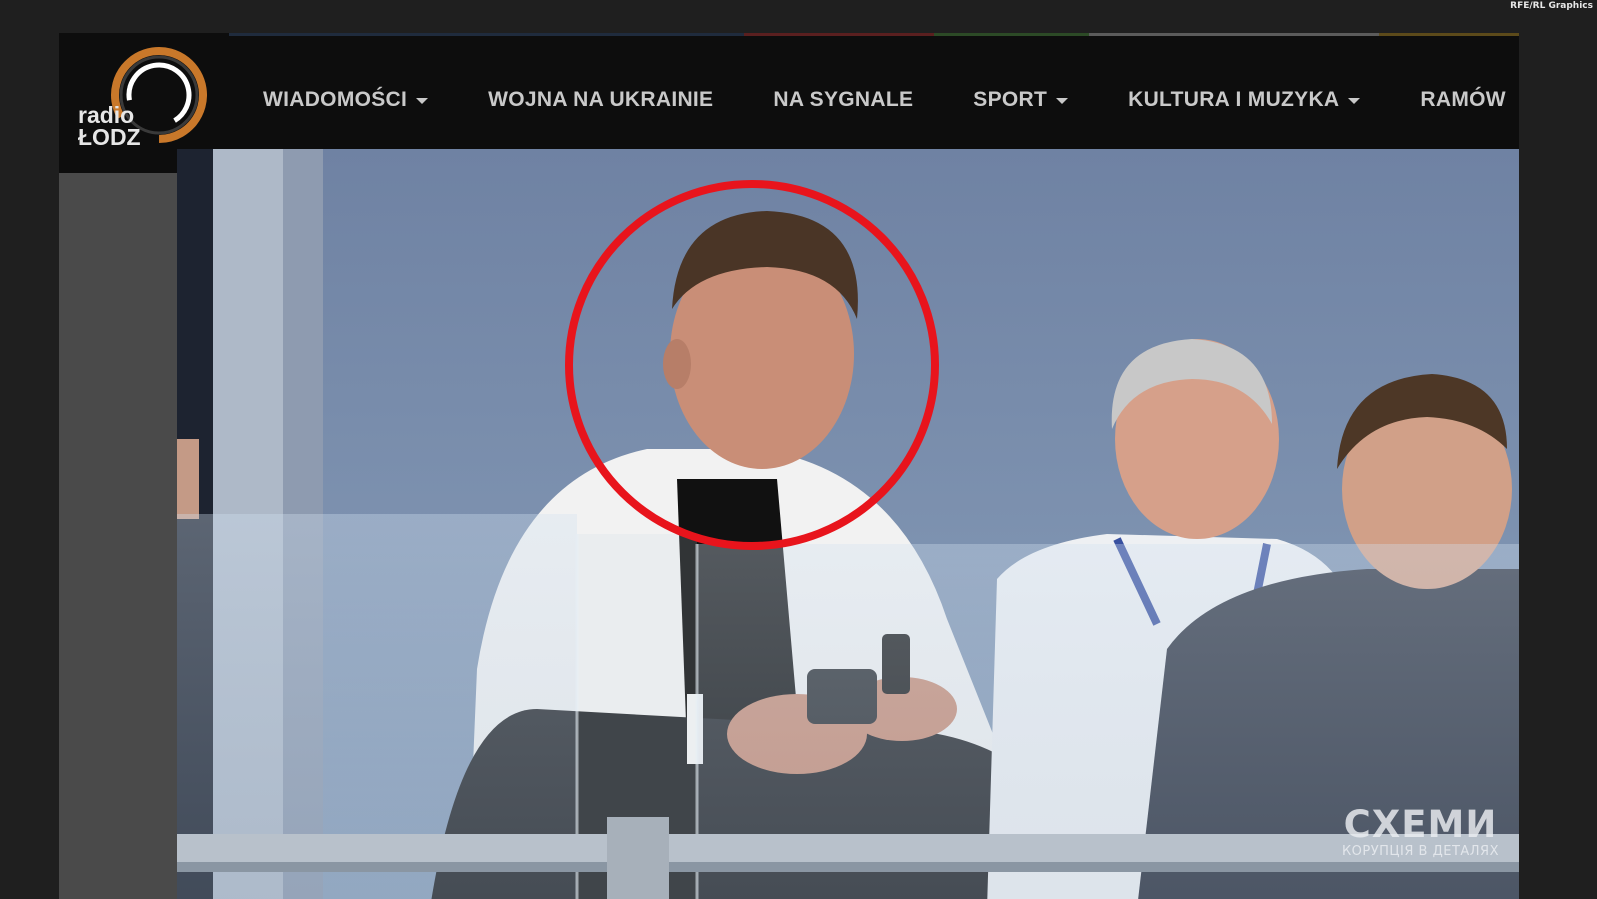 This screenshot has height=899, width=1597. Describe the element at coordinates (137, 97) in the screenshot. I see `radio-lodz-logo: radio ŁODZ` at that location.